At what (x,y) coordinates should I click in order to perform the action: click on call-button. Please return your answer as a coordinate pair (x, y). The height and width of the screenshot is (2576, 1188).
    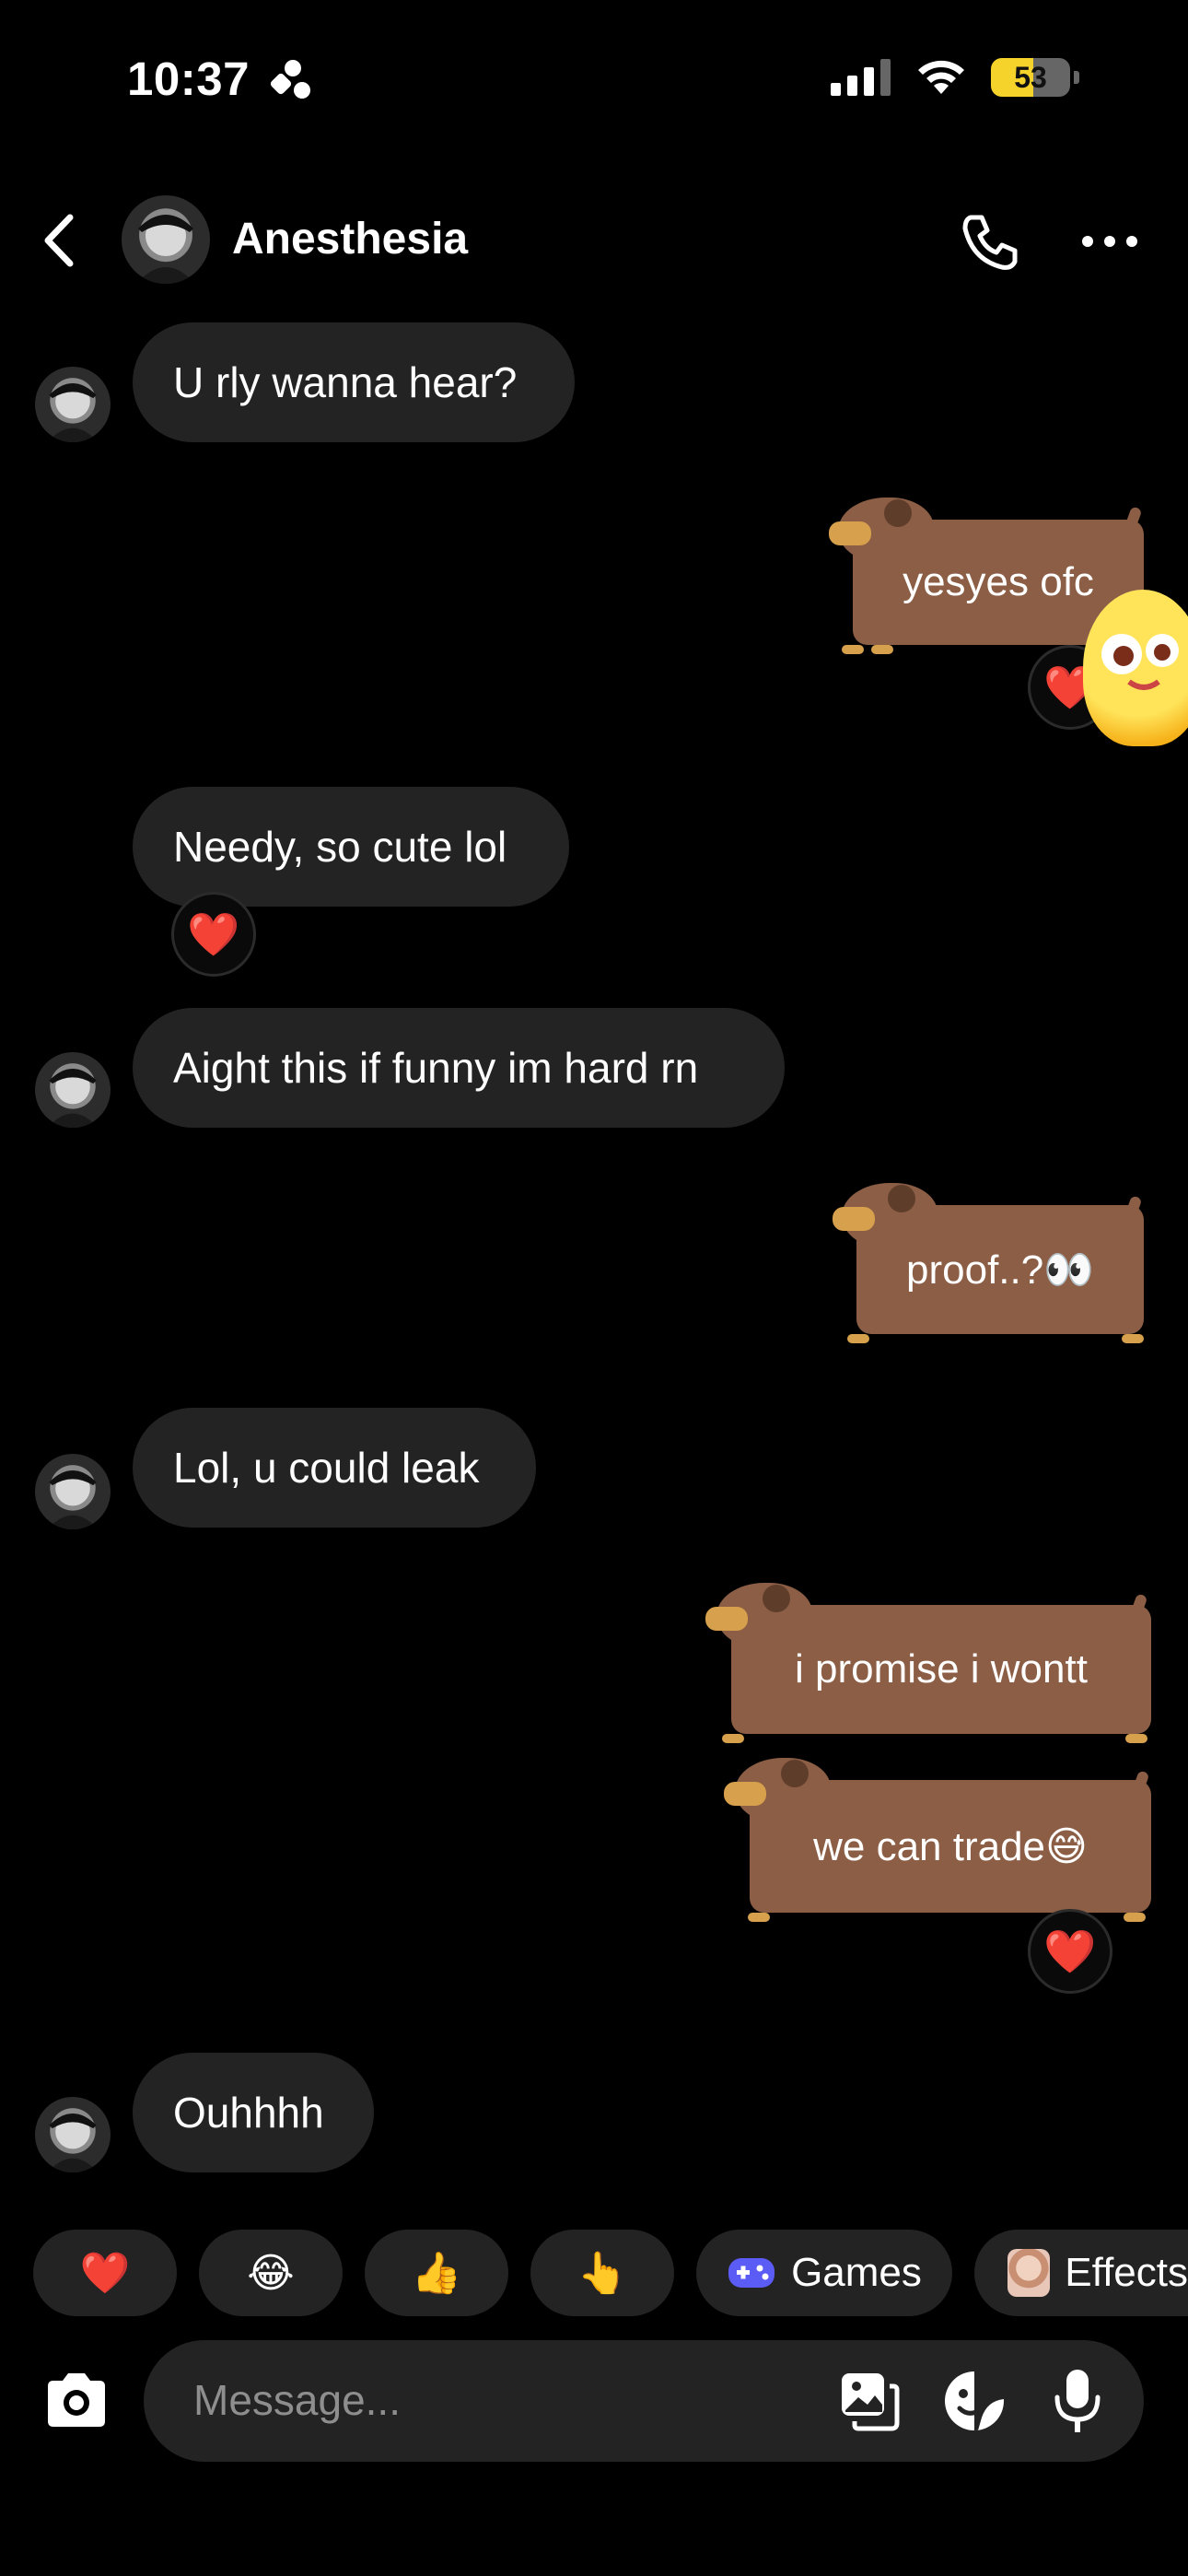
    Looking at the image, I should click on (990, 243).